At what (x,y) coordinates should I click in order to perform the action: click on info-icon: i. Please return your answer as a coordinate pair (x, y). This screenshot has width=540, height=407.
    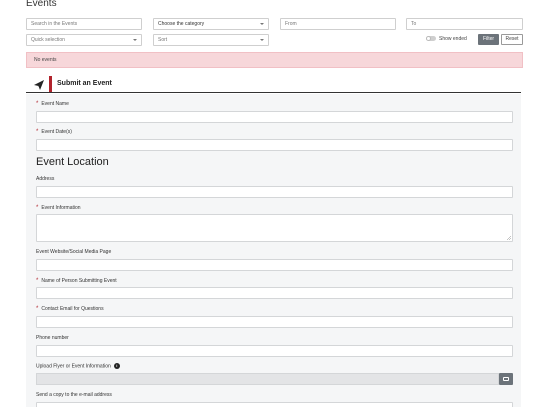
    Looking at the image, I should click on (116, 366).